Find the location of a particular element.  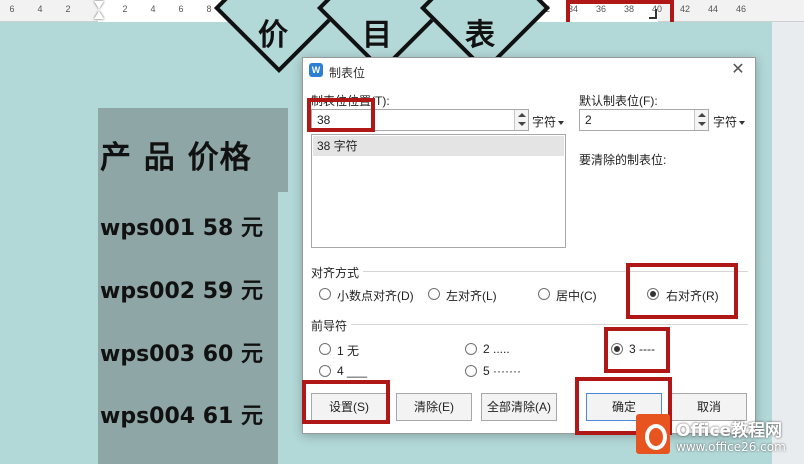

hanging-indent-marker is located at coordinates (99, 15).